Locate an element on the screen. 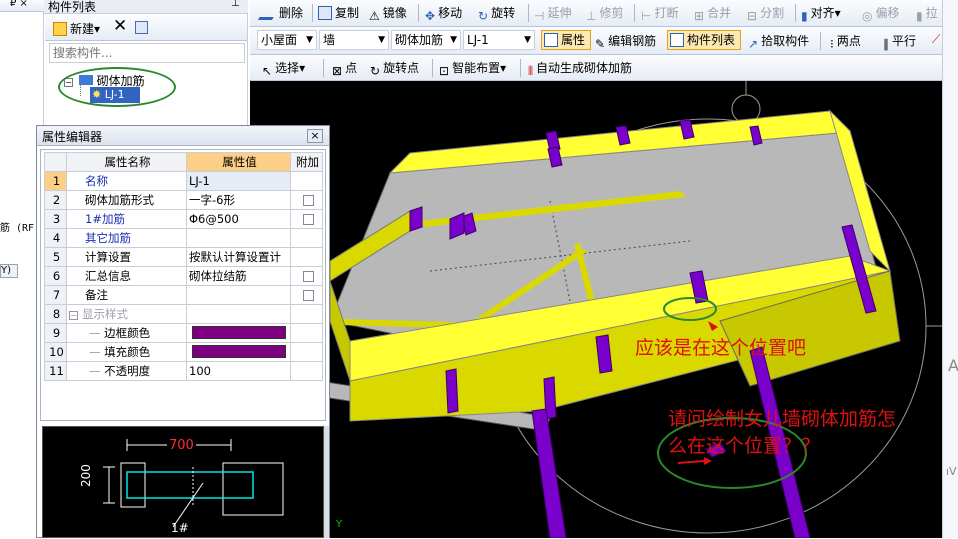 The image size is (958, 539). left-fragment-a: 筋 (RF is located at coordinates (17, 228).